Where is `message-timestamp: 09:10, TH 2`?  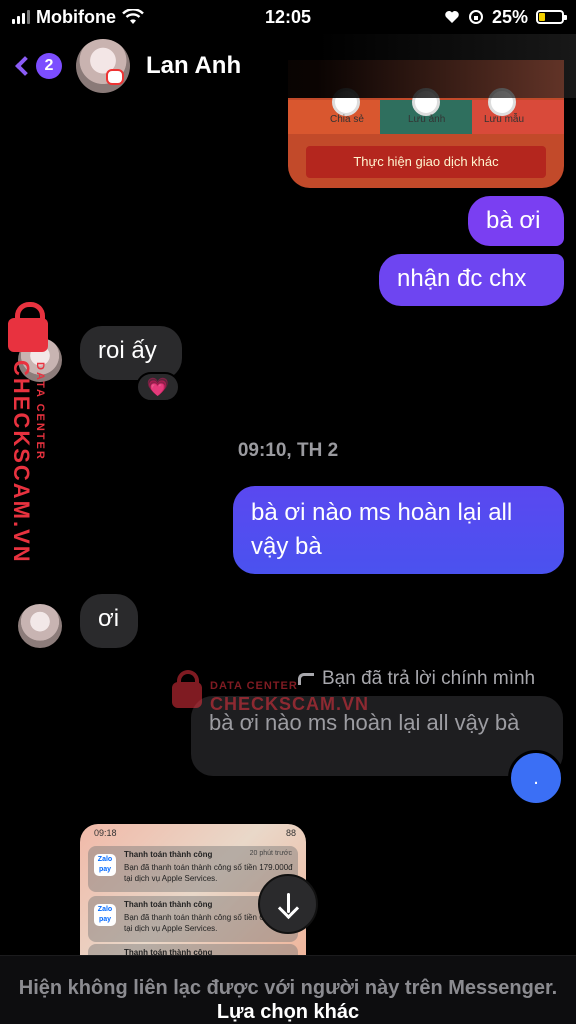 message-timestamp: 09:10, TH 2 is located at coordinates (288, 450).